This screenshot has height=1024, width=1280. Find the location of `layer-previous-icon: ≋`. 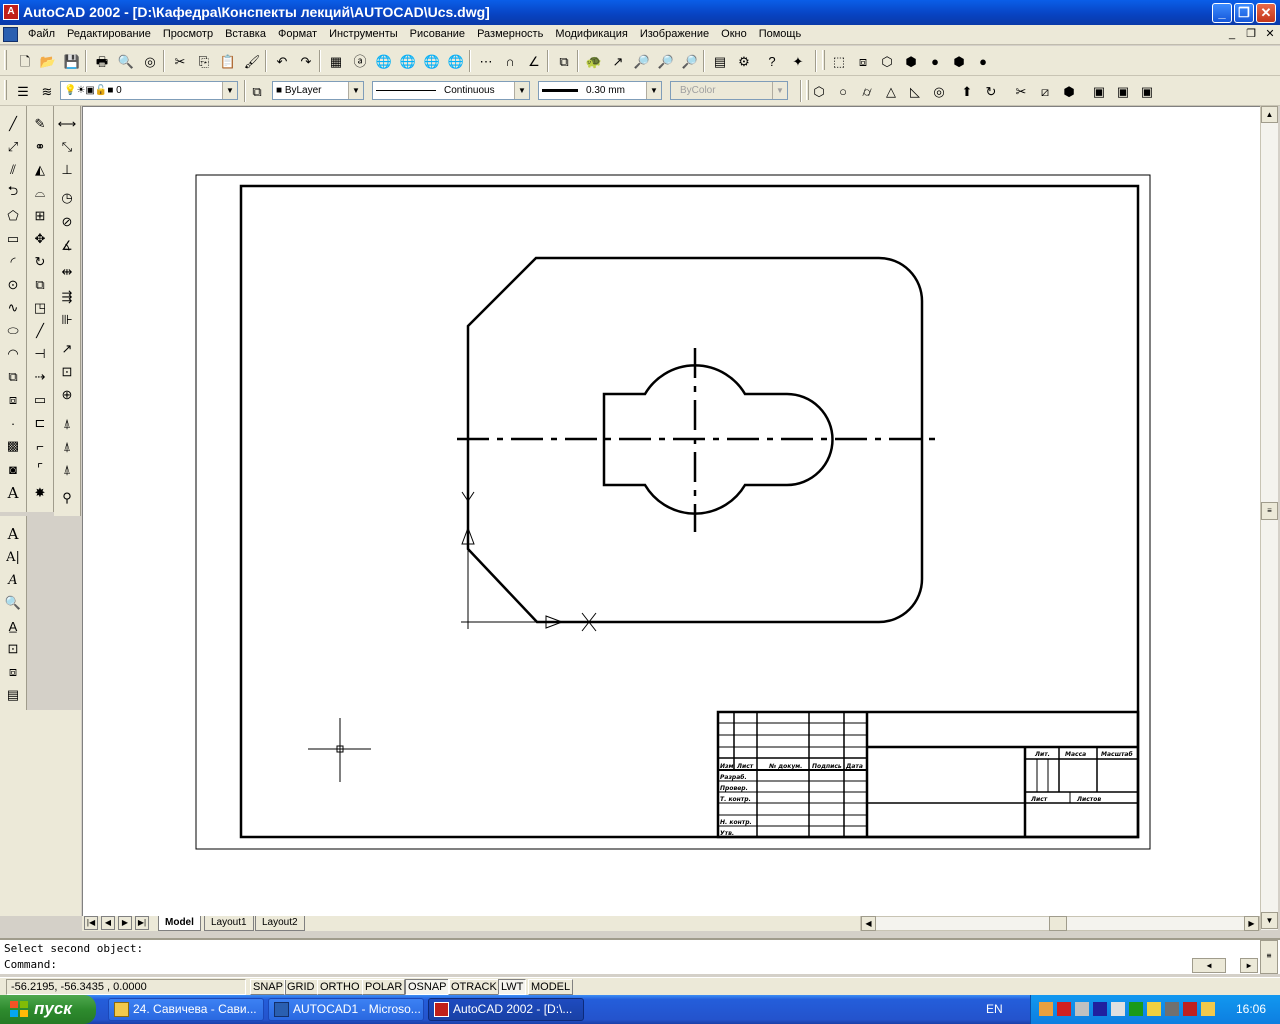

layer-previous-icon: ≋ is located at coordinates (47, 91).